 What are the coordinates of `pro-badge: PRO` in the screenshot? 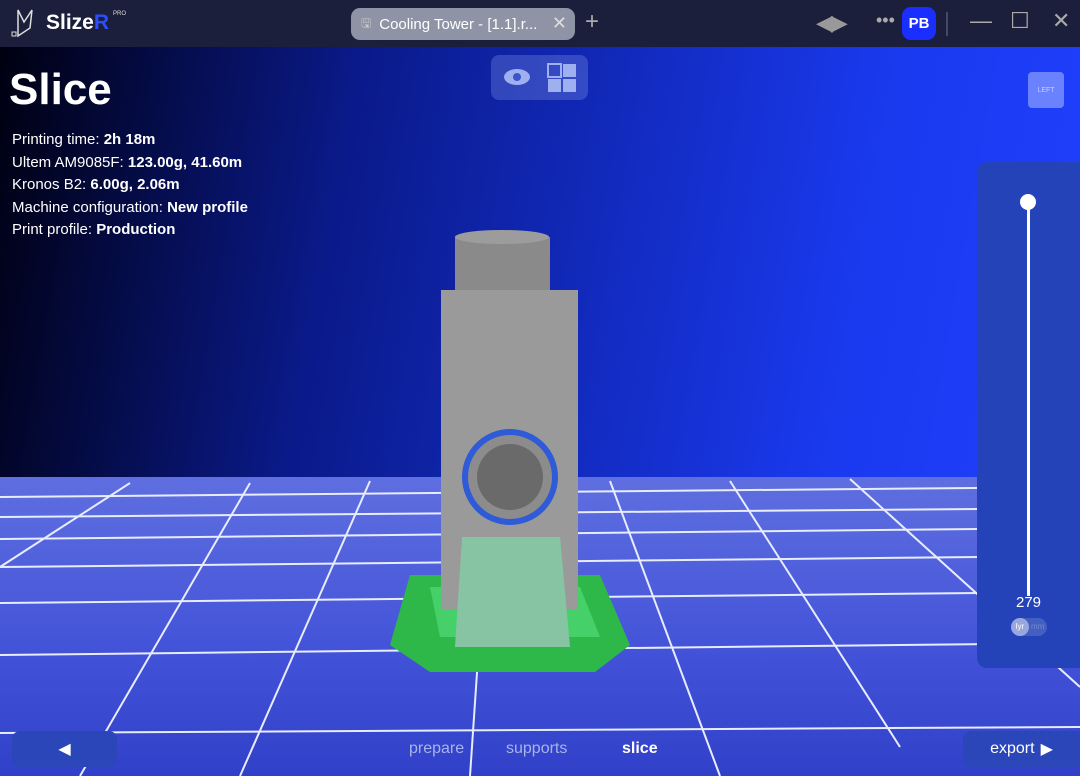 It's located at (120, 14).